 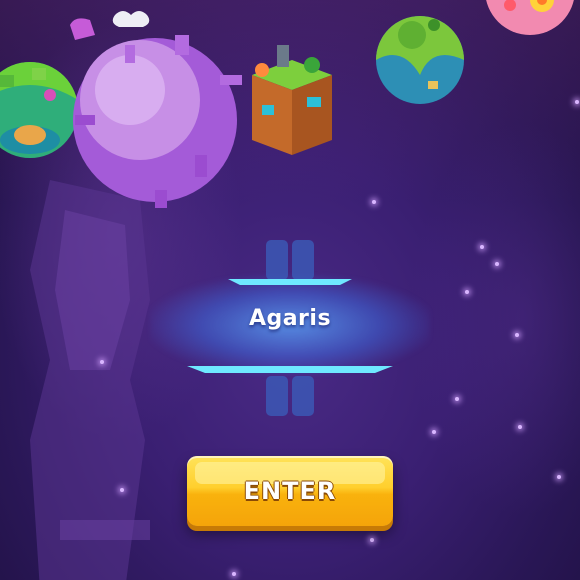 I want to click on green-planet-icon, so click(x=422, y=57).